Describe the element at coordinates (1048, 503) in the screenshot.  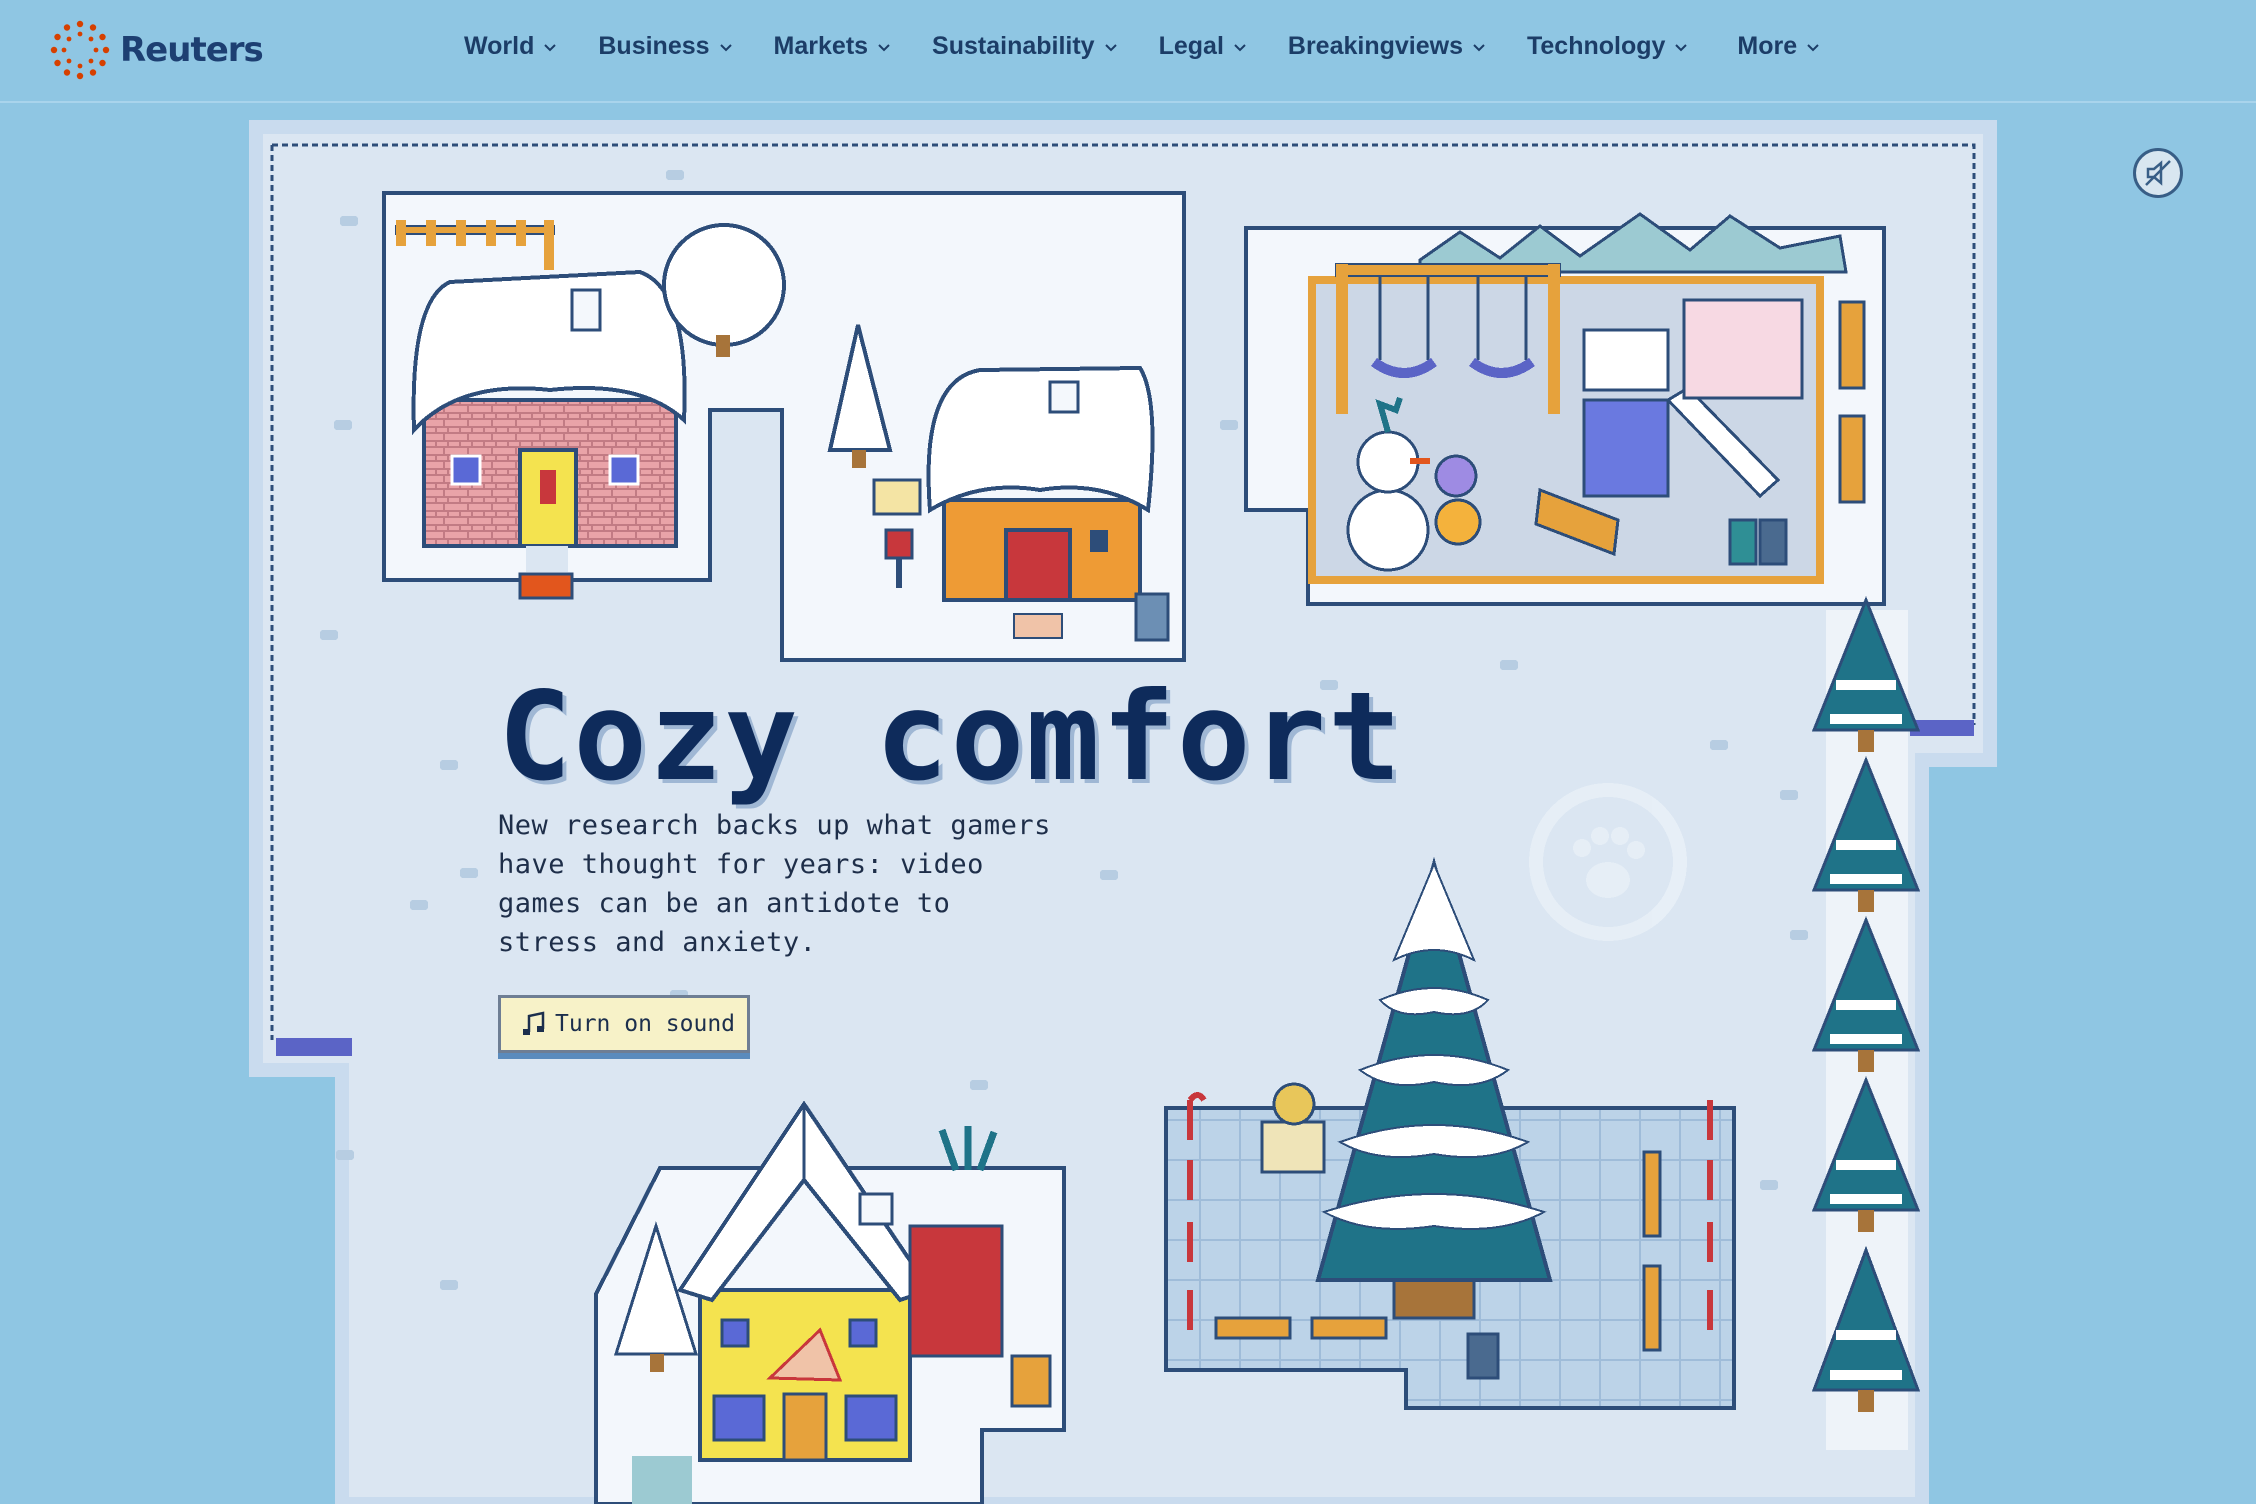
I see `orange-house` at that location.